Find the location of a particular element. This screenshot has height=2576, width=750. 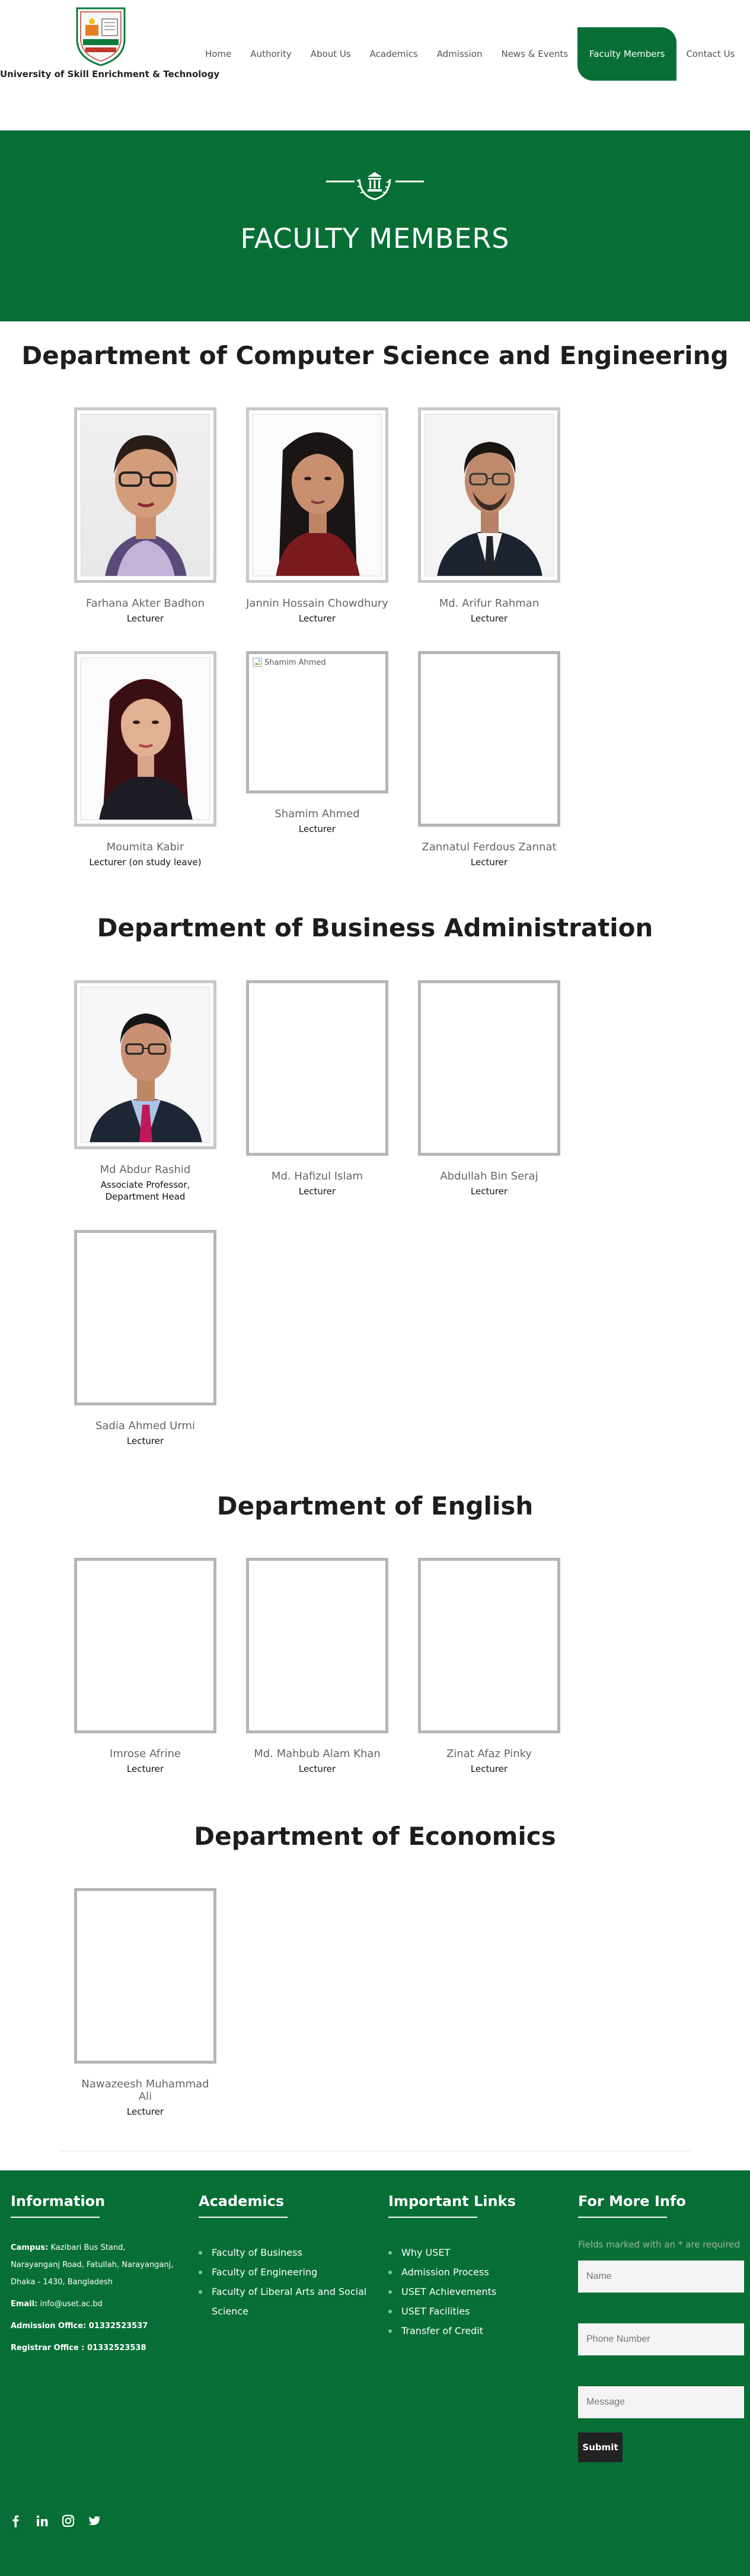

nav-news-events: News & Events is located at coordinates (535, 54).